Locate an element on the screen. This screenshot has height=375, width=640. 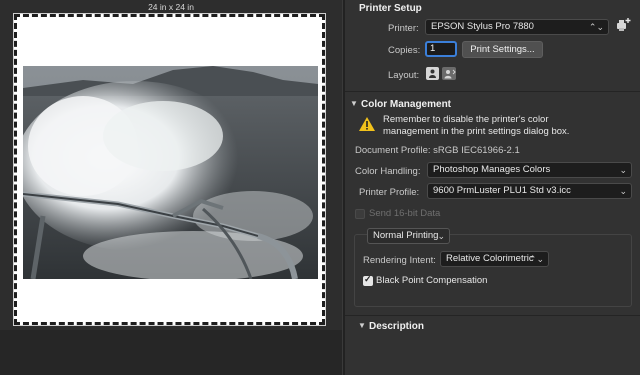
color-handling-value: Photoshop Manages Colors is located at coordinates (492, 169).